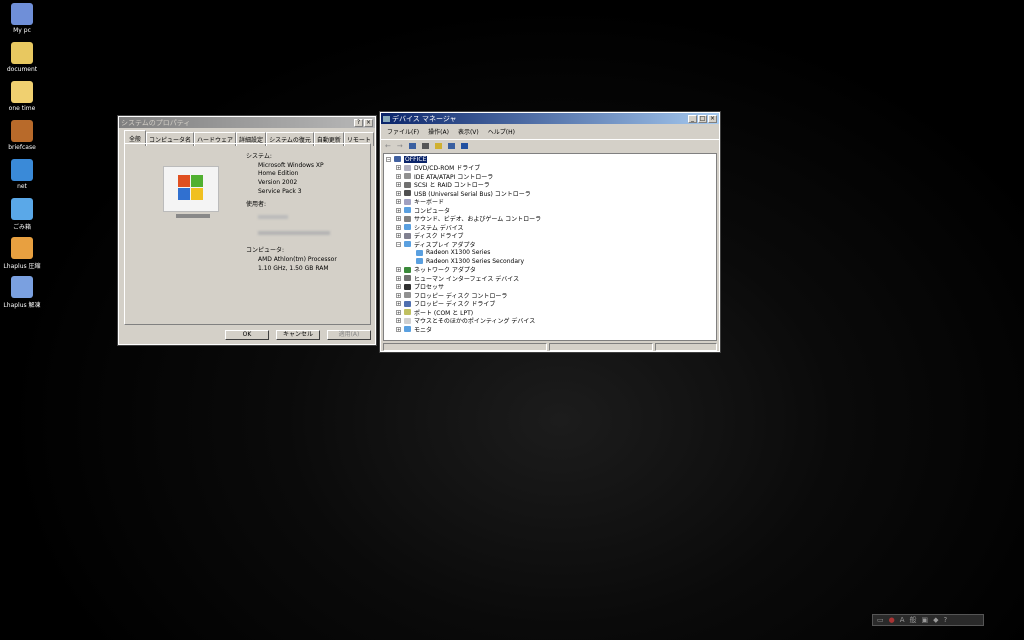 This screenshot has width=1024, height=640. What do you see at coordinates (913, 620) in the screenshot?
I see `conversion-mode-icon: 般` at bounding box center [913, 620].